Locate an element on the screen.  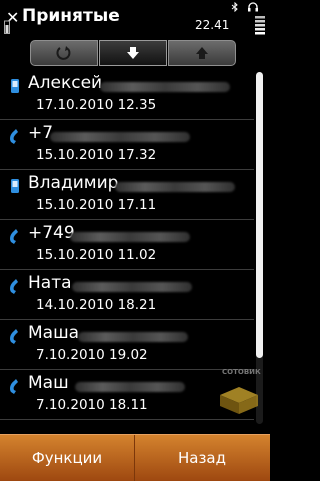
softkey-bar: Функции Назад is located at coordinates (135, 457).